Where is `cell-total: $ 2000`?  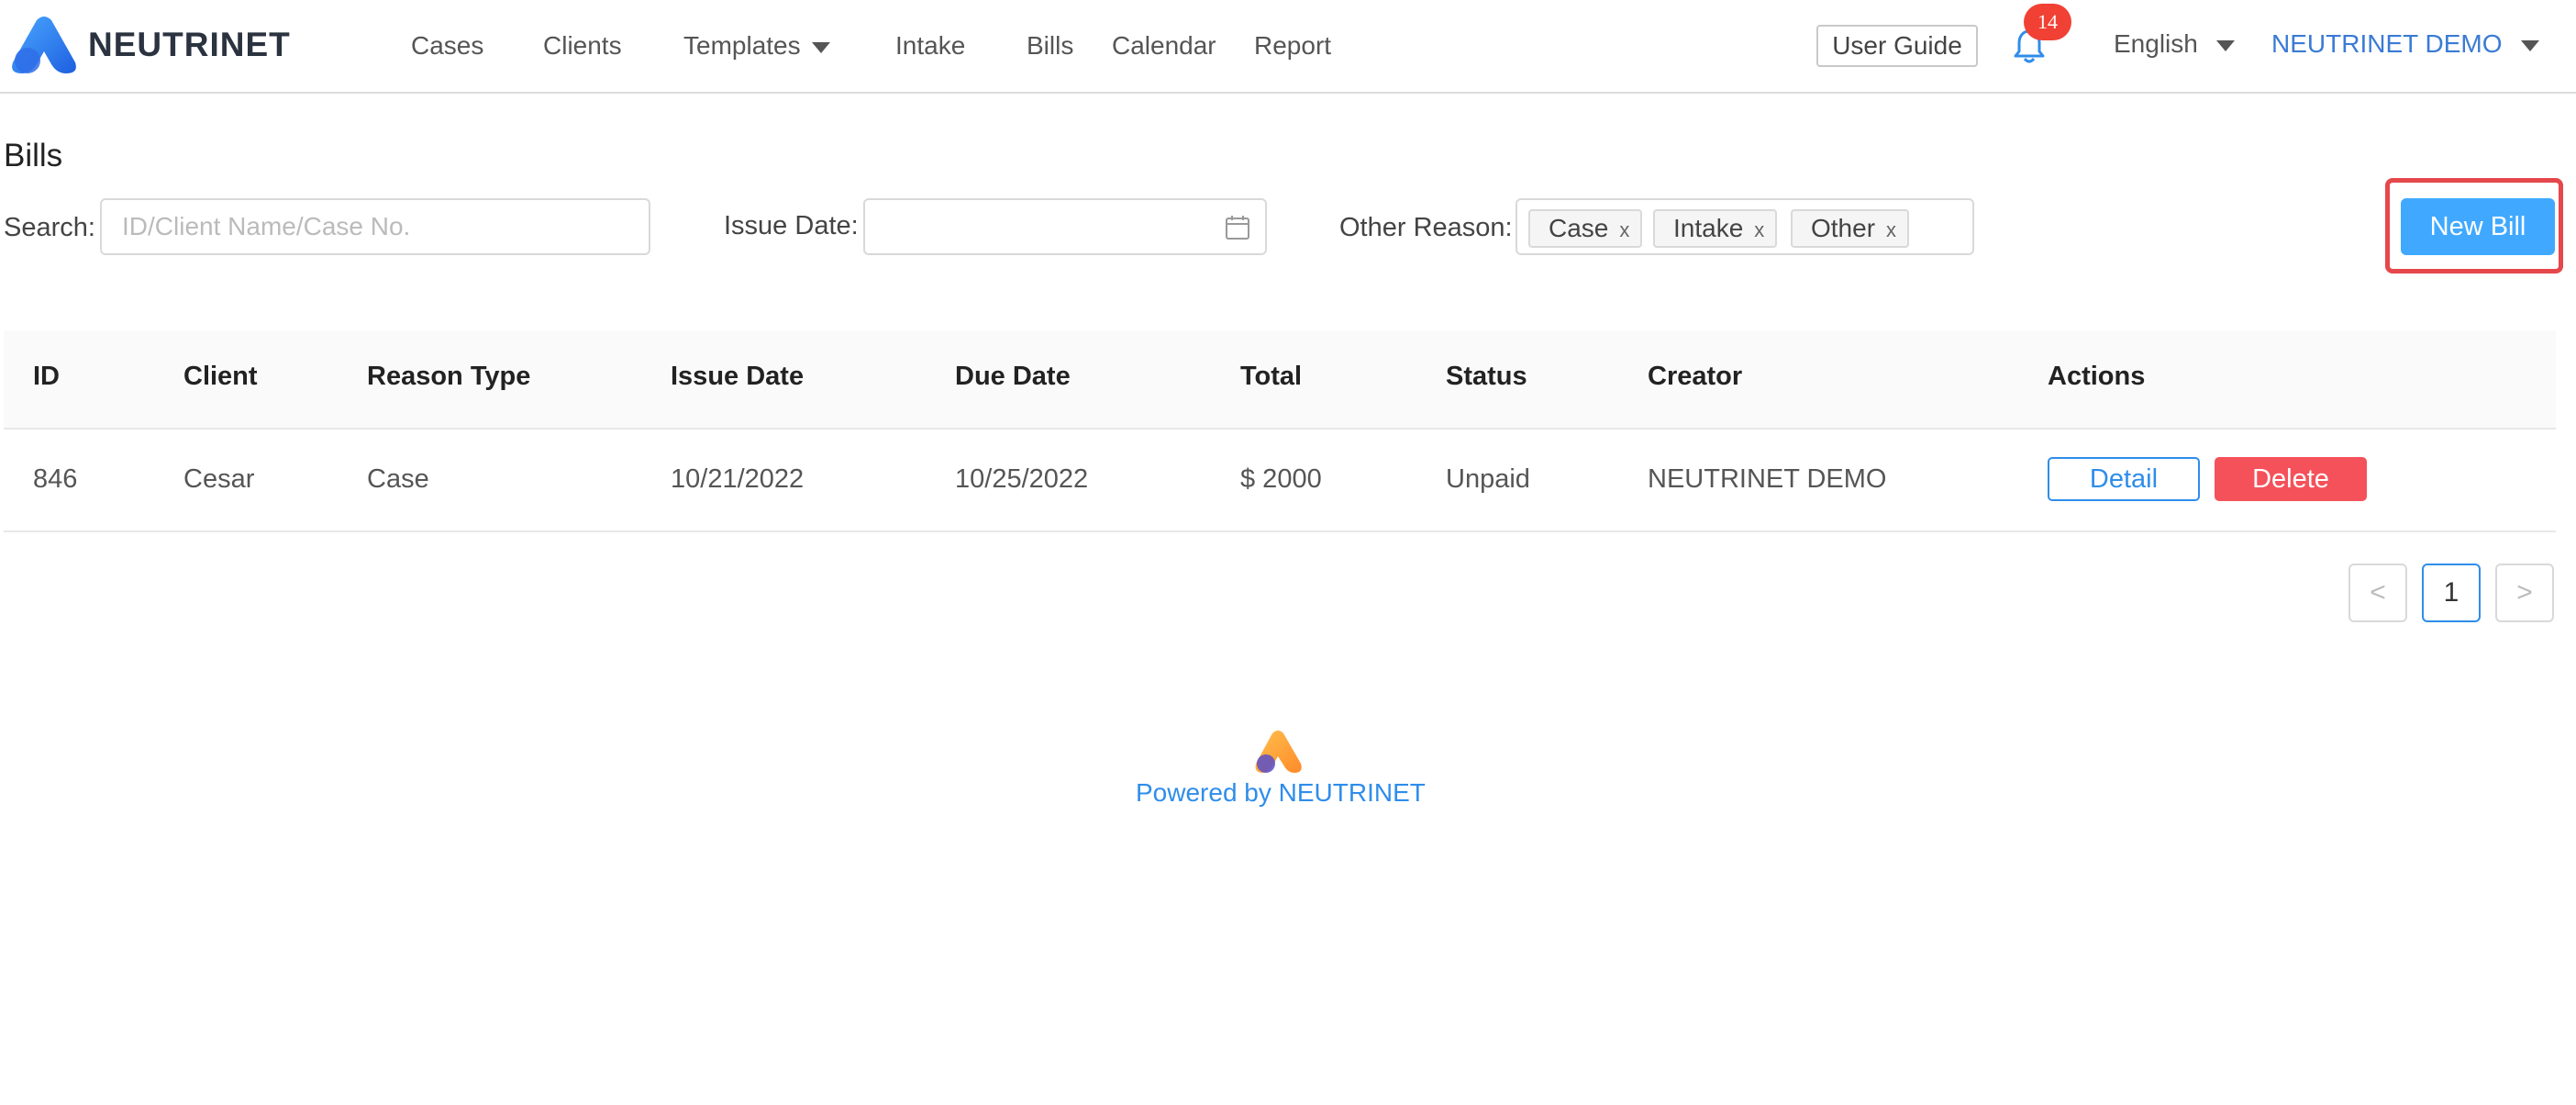 cell-total: $ 2000 is located at coordinates (1281, 479).